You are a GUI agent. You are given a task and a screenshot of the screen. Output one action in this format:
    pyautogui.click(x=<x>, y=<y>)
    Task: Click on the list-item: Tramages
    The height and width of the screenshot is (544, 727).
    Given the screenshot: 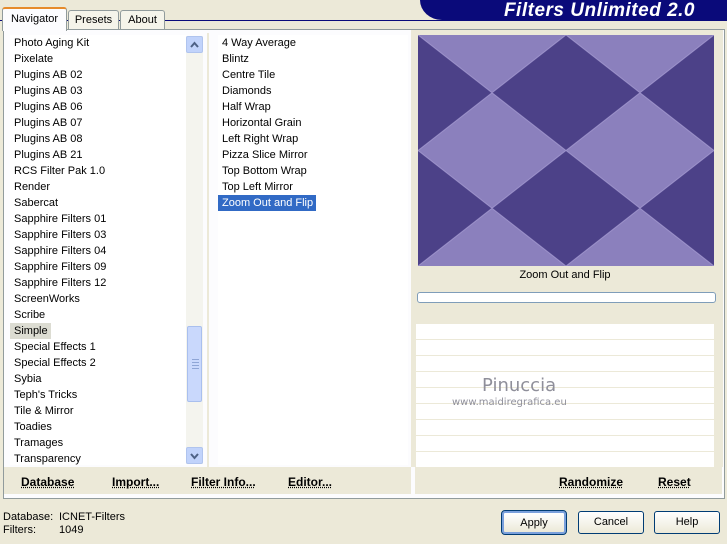 What is the action you would take?
    pyautogui.click(x=36, y=443)
    